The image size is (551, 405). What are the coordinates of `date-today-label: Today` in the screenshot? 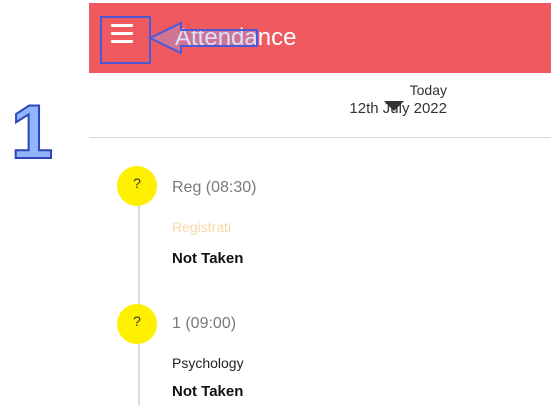 It's located at (428, 90).